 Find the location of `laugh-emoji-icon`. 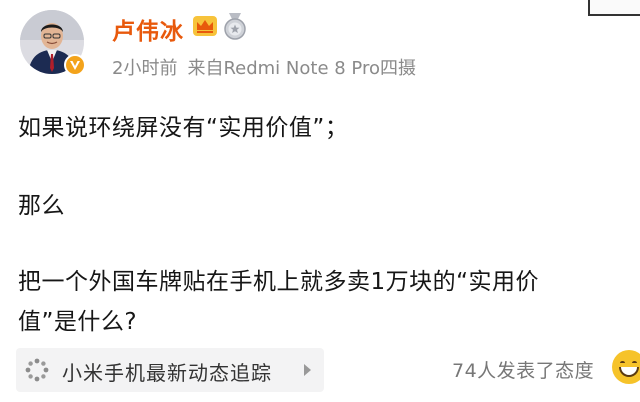

laugh-emoji-icon is located at coordinates (626, 367).